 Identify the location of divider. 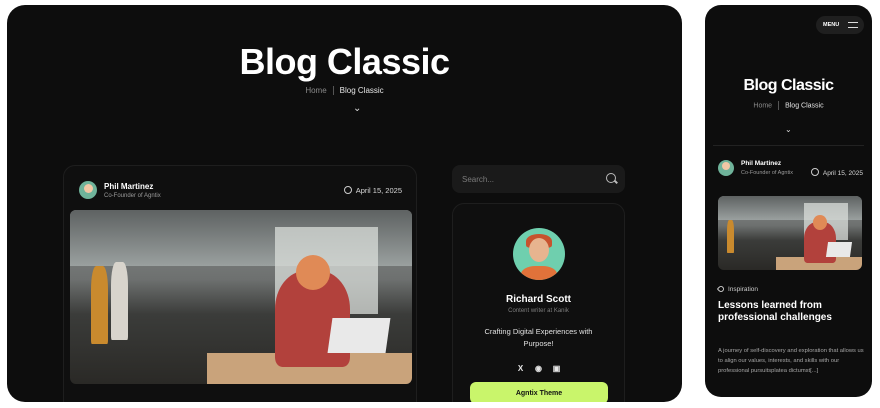
(788, 145).